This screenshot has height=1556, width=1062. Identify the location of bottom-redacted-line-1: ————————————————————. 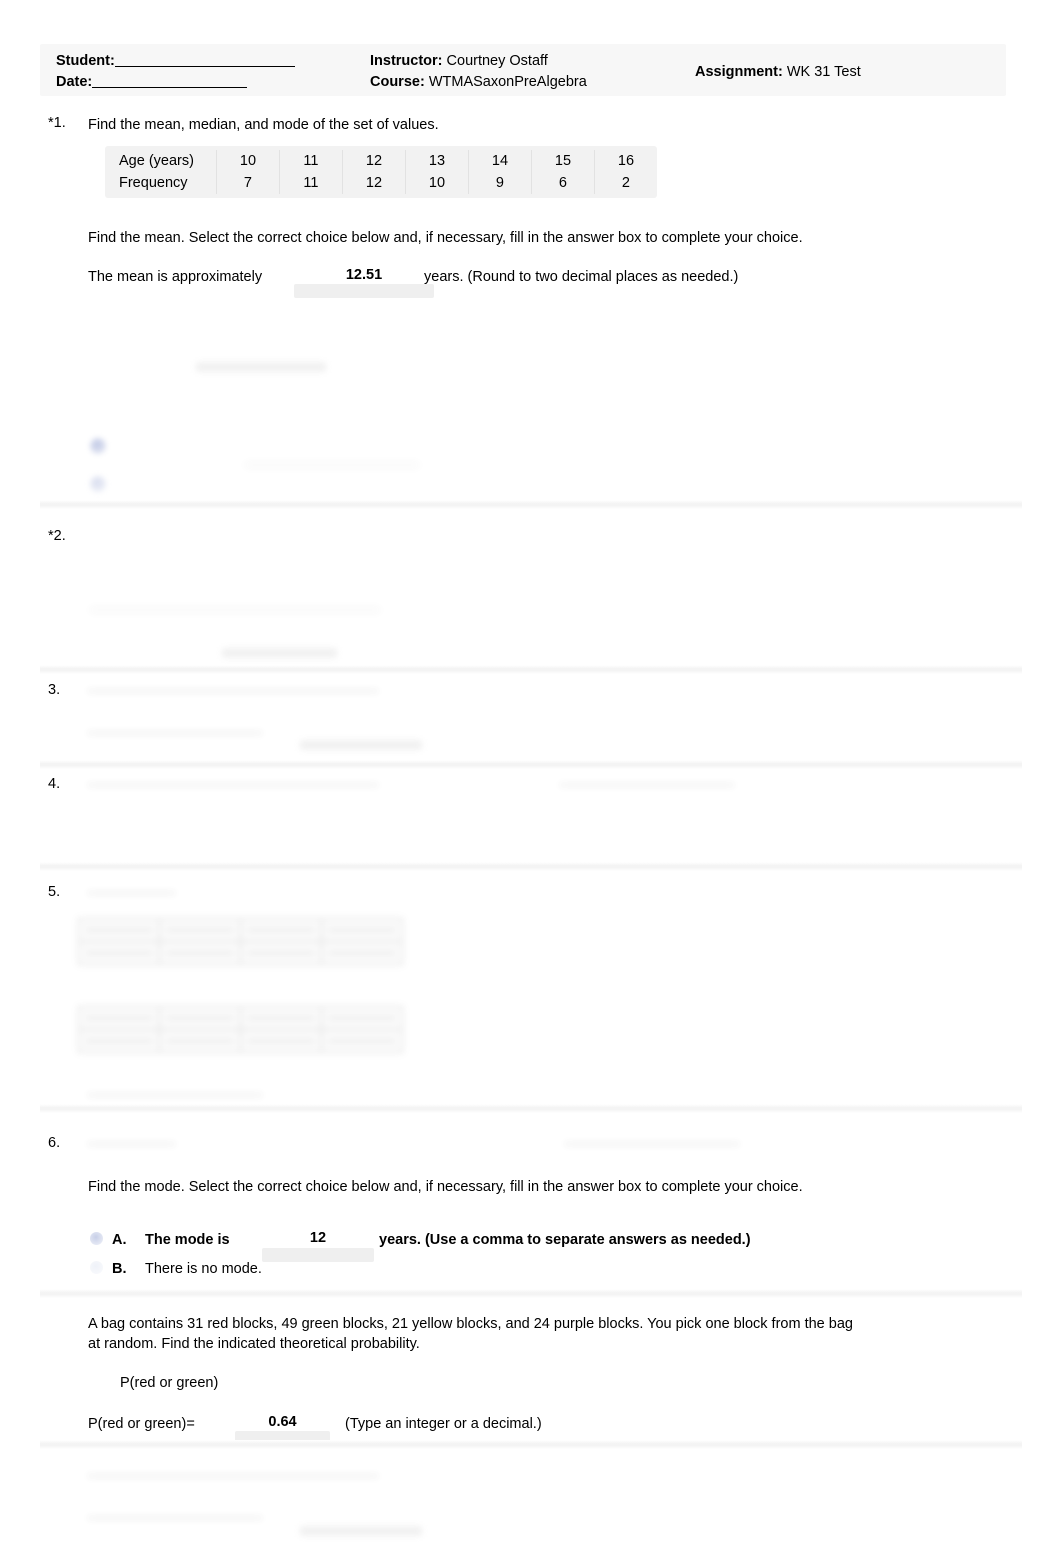
(233, 1476).